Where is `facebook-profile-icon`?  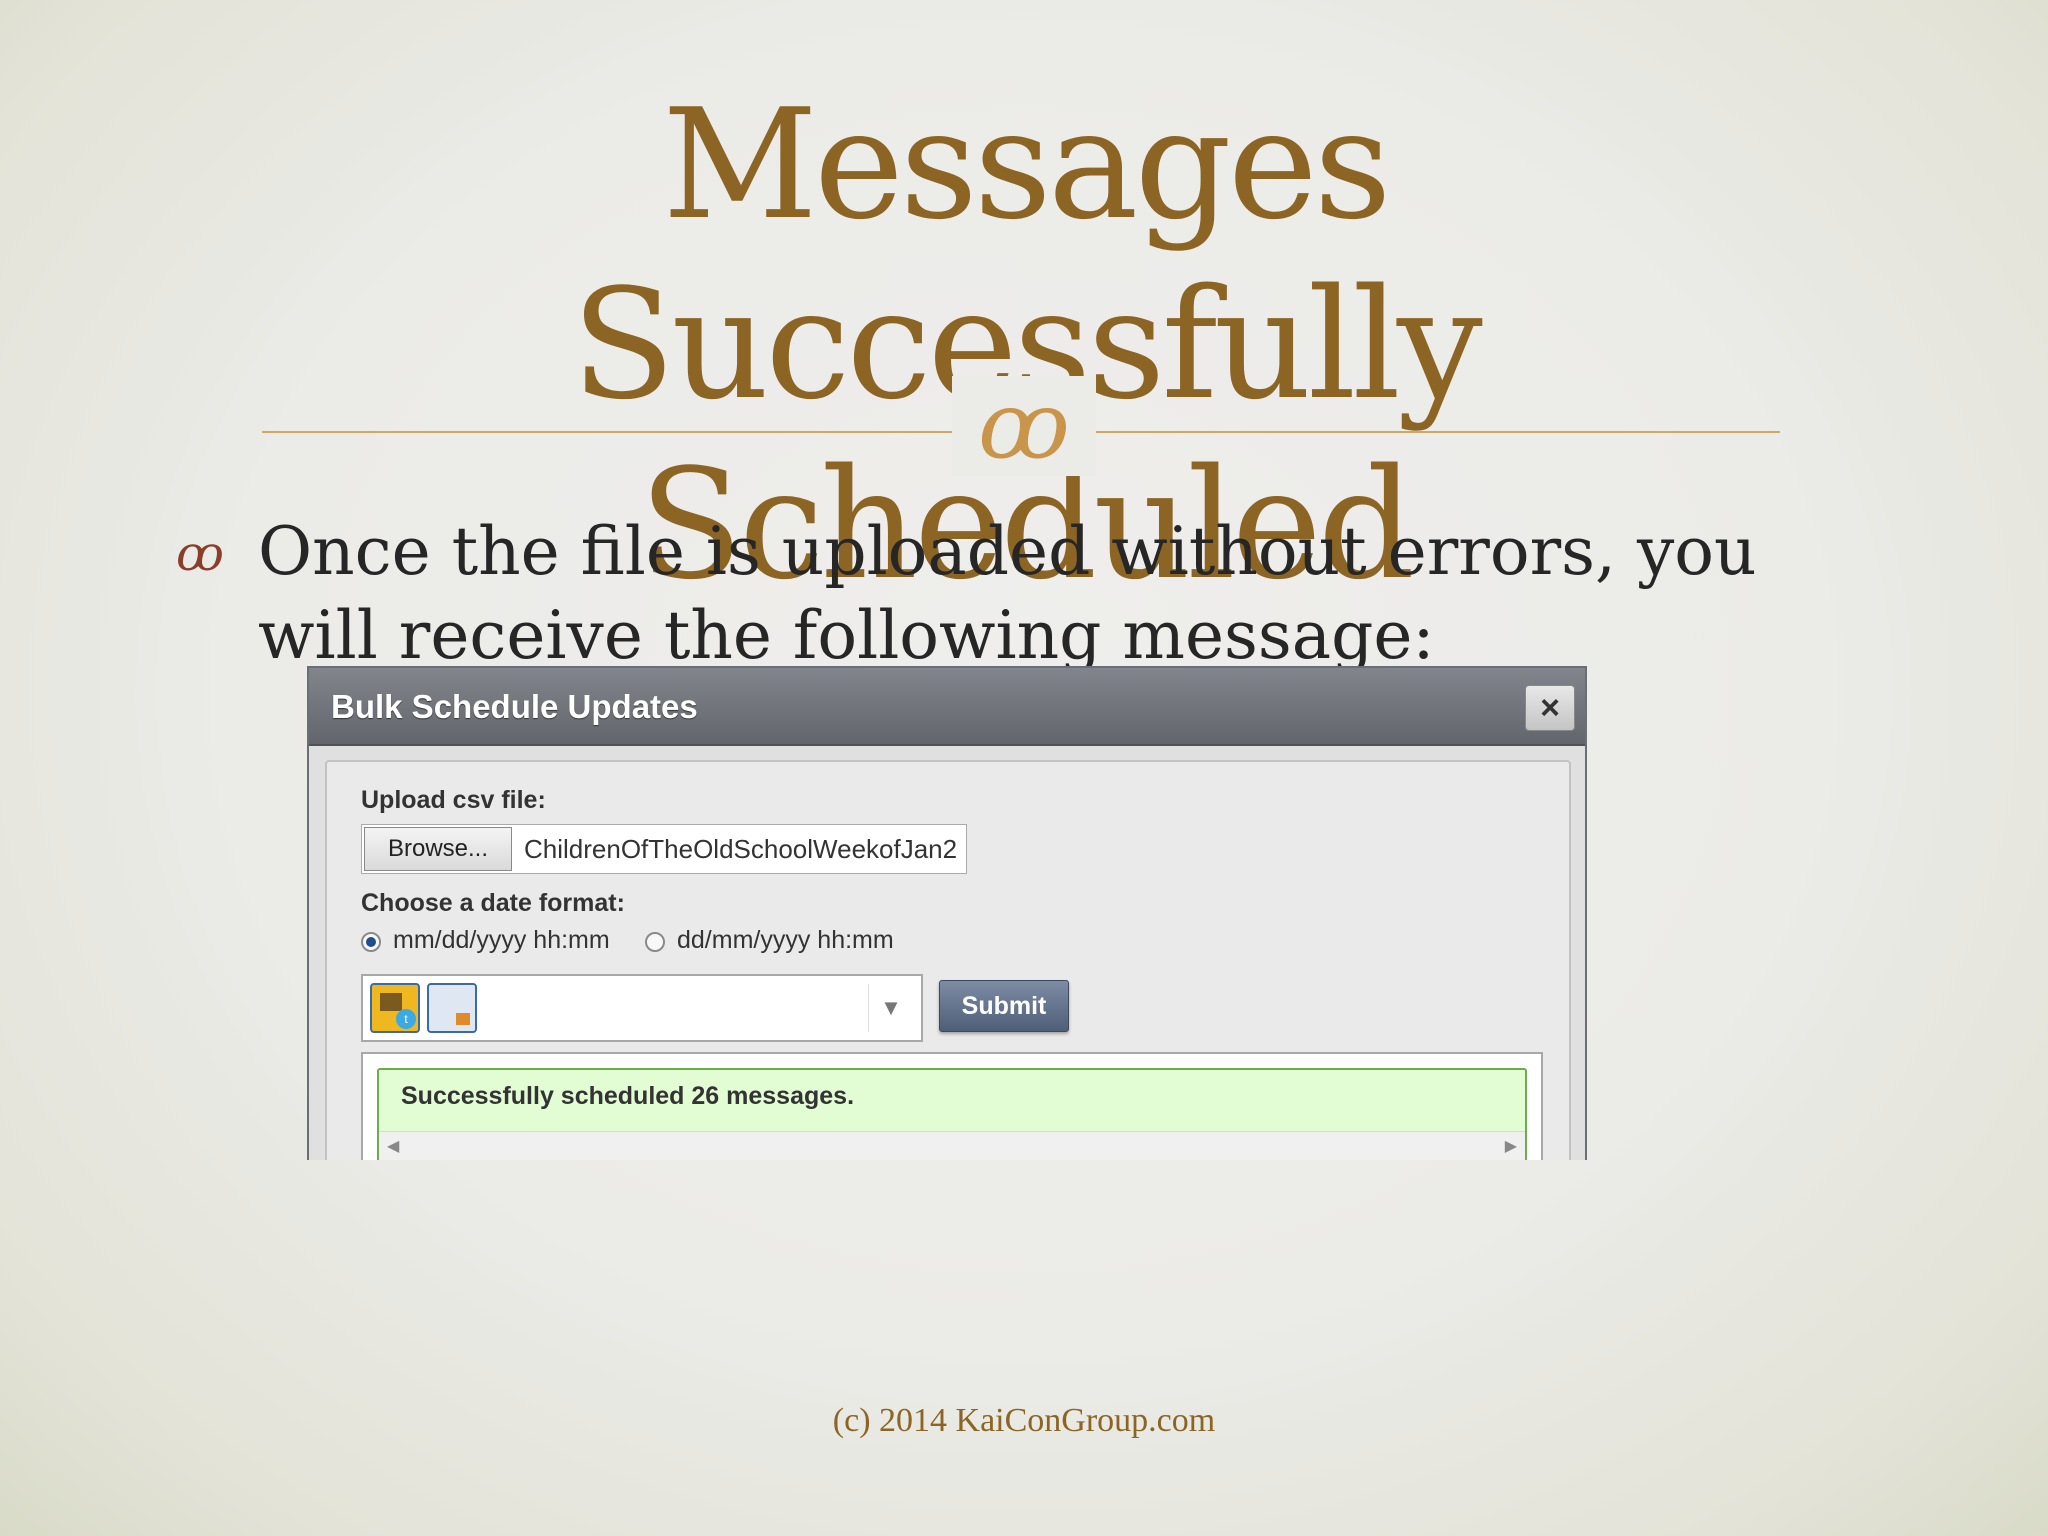
facebook-profile-icon is located at coordinates (452, 1008).